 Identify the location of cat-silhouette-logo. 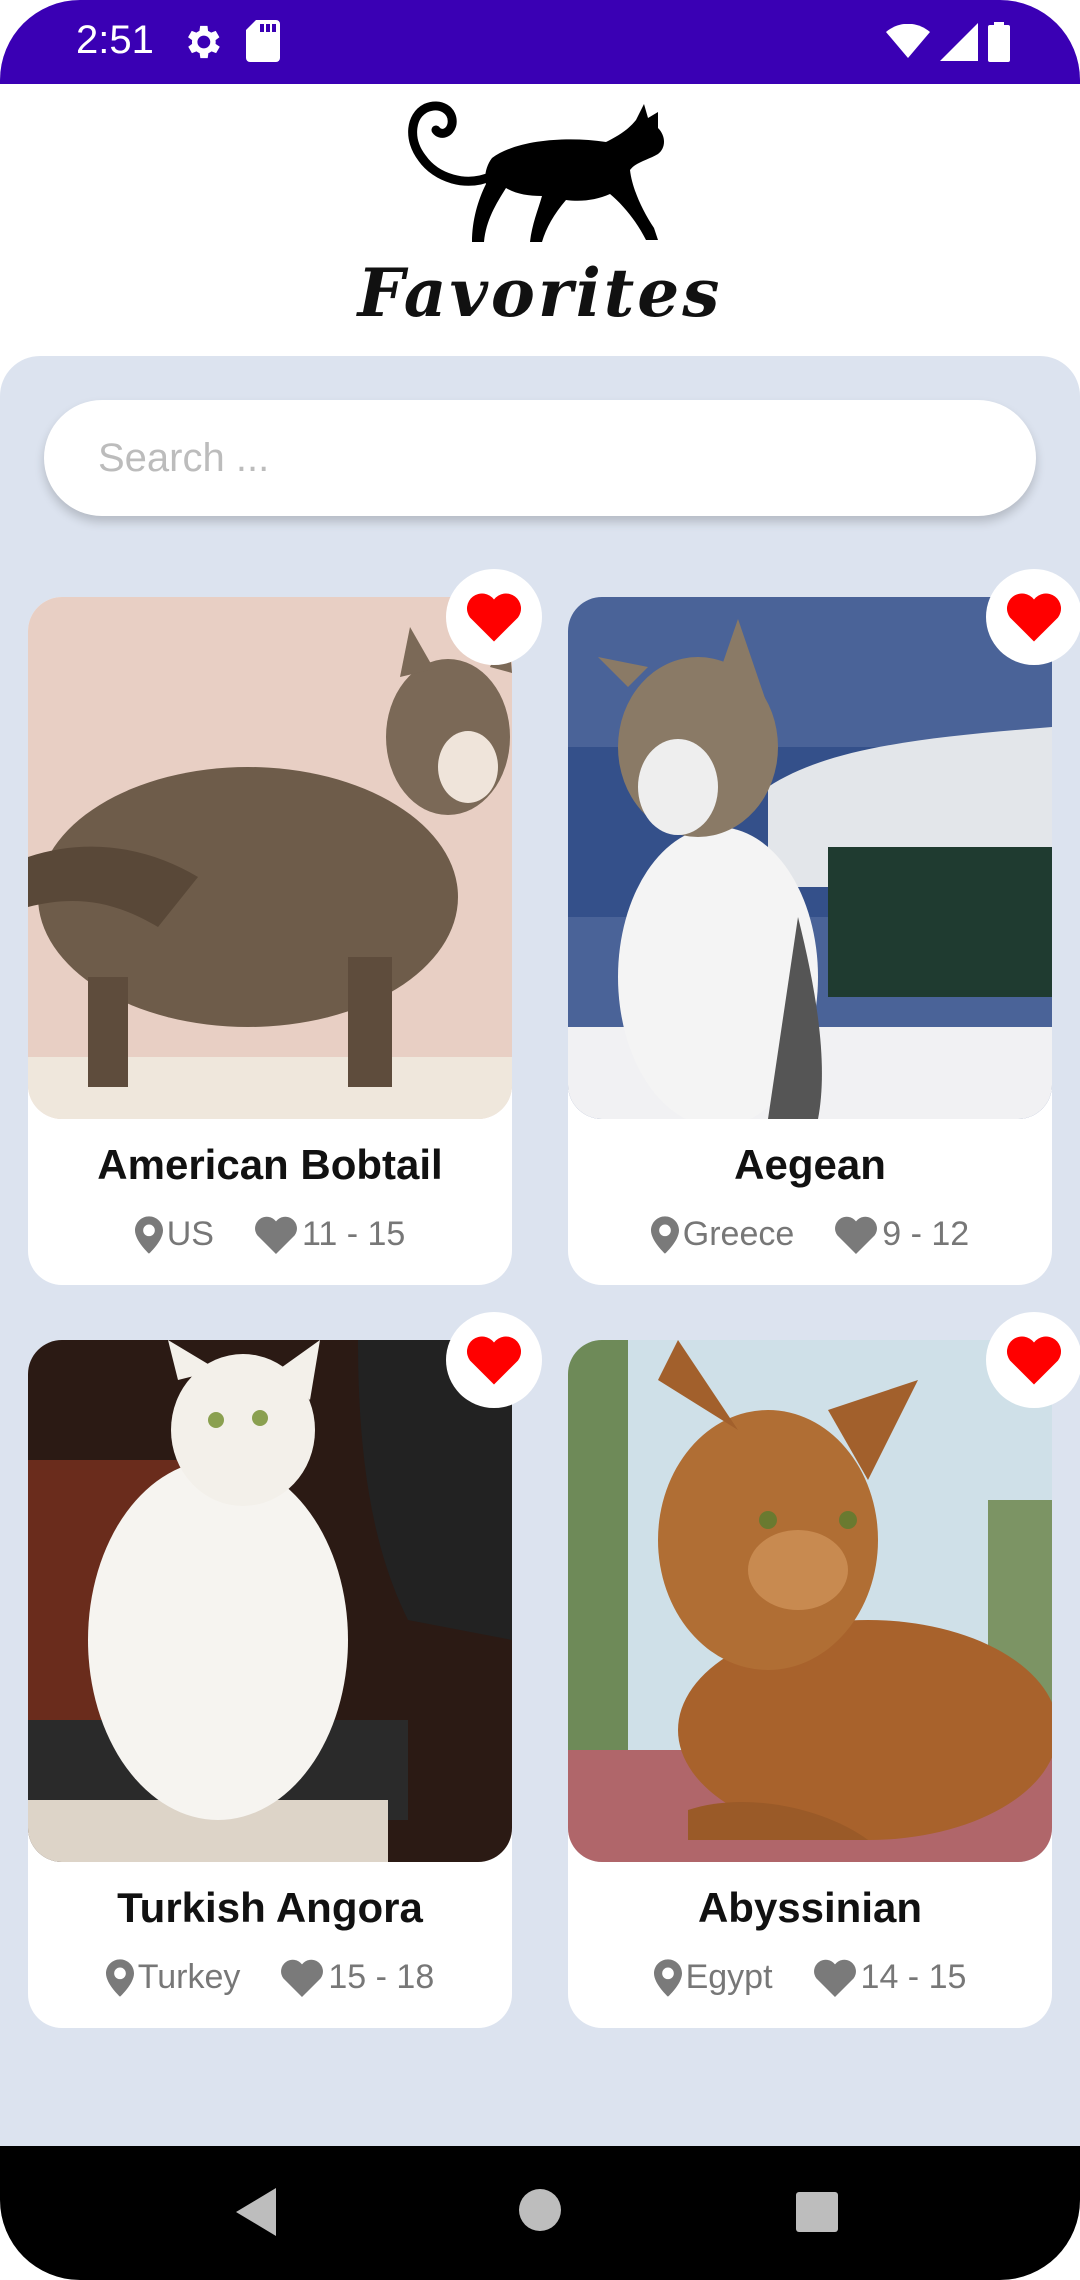
(536, 171).